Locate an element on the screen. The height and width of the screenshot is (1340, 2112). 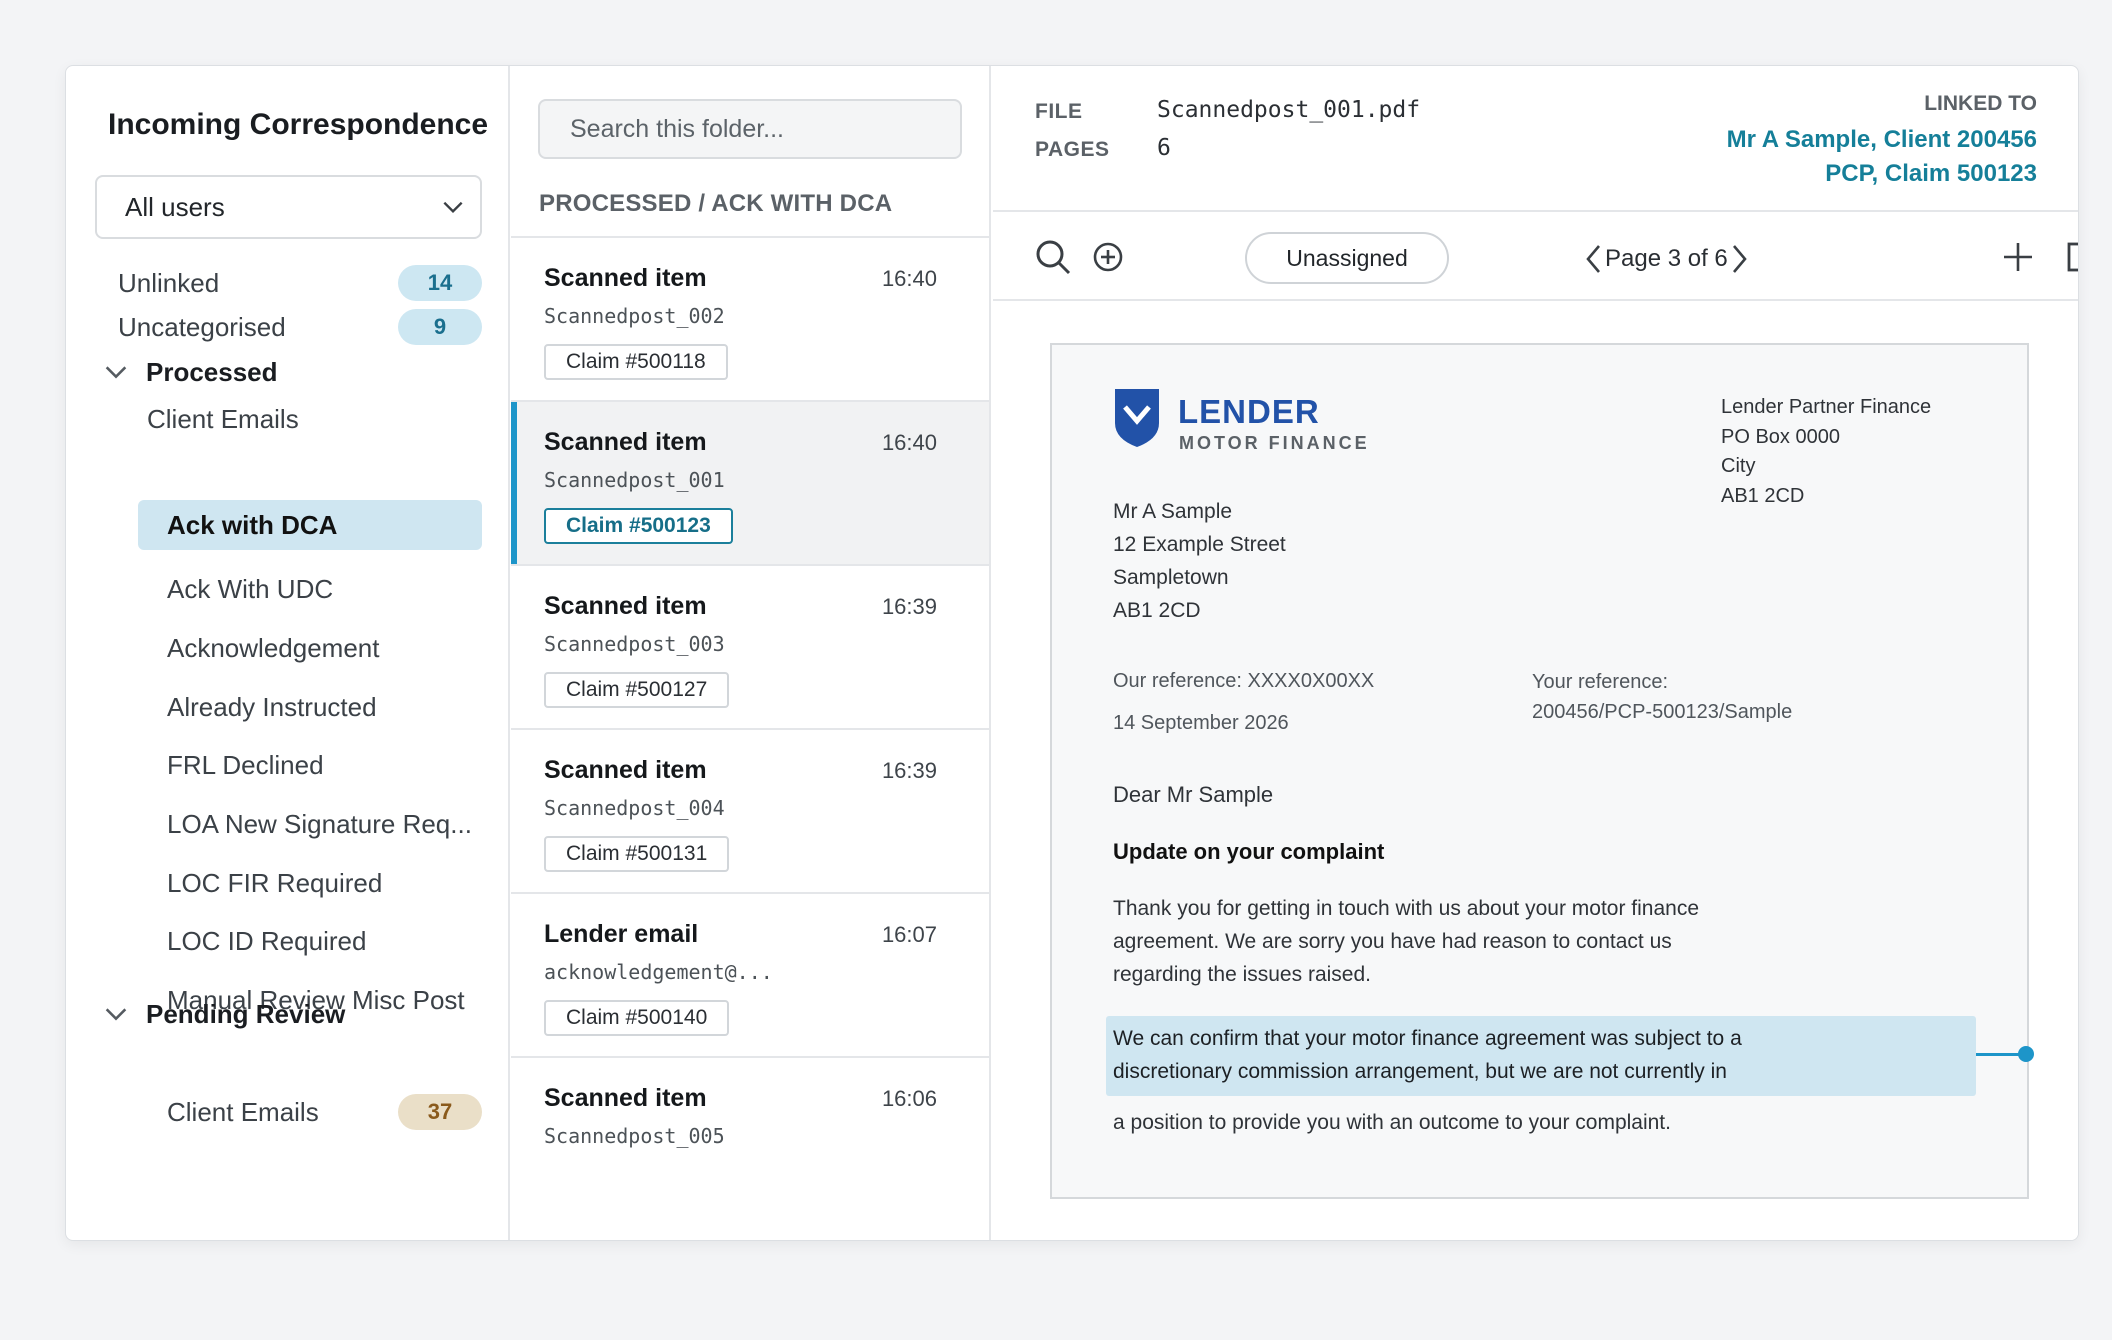
count-badge: 37 is located at coordinates (440, 1112).